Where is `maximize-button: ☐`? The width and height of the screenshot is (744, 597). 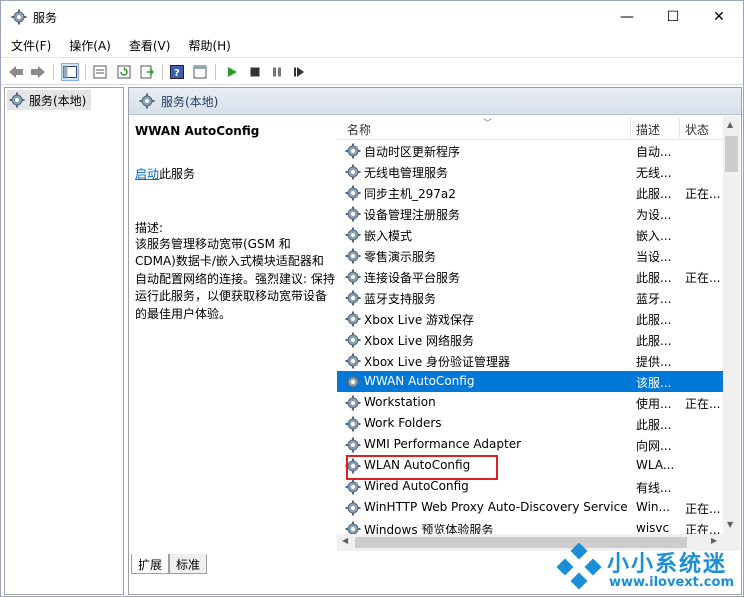 maximize-button: ☐ is located at coordinates (673, 17).